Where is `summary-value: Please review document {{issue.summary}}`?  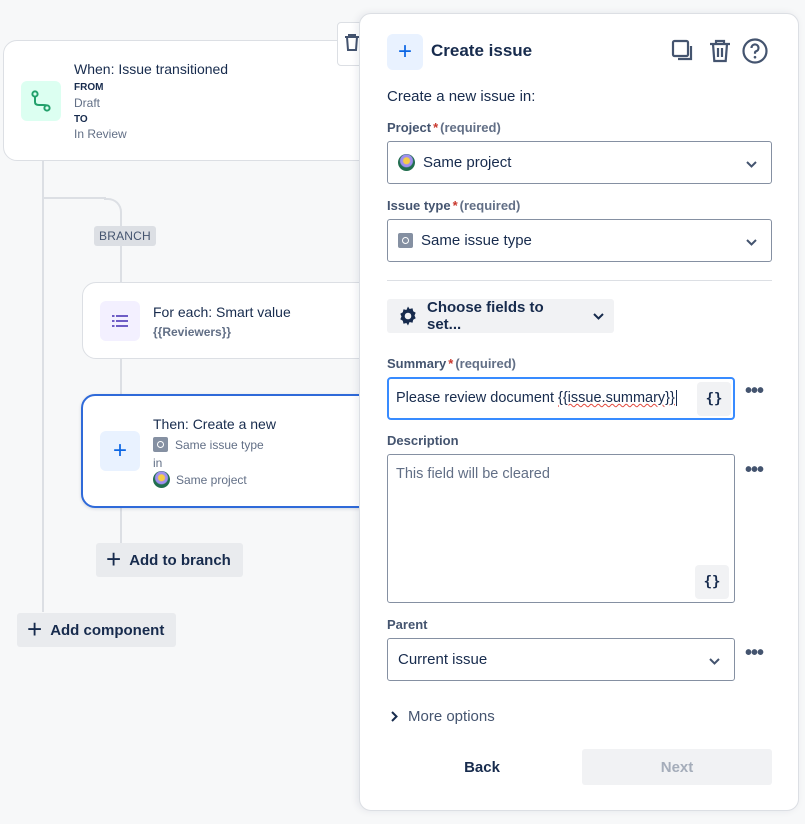 summary-value: Please review document {{issue.summary}} is located at coordinates (536, 398).